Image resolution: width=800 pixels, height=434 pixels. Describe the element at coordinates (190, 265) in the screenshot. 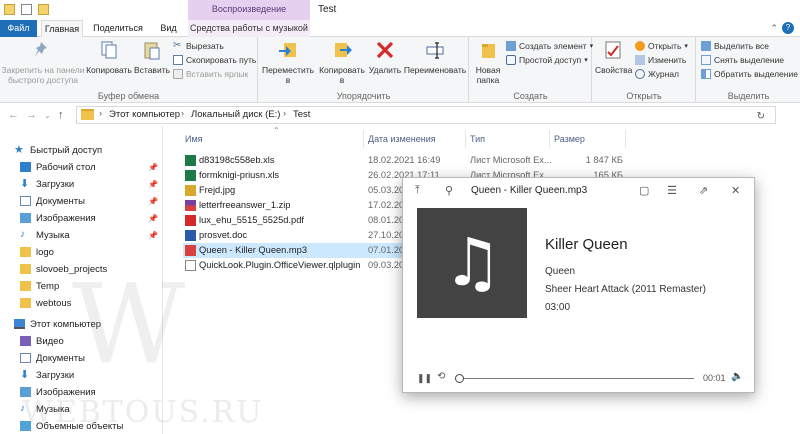

I see `file-icon` at that location.